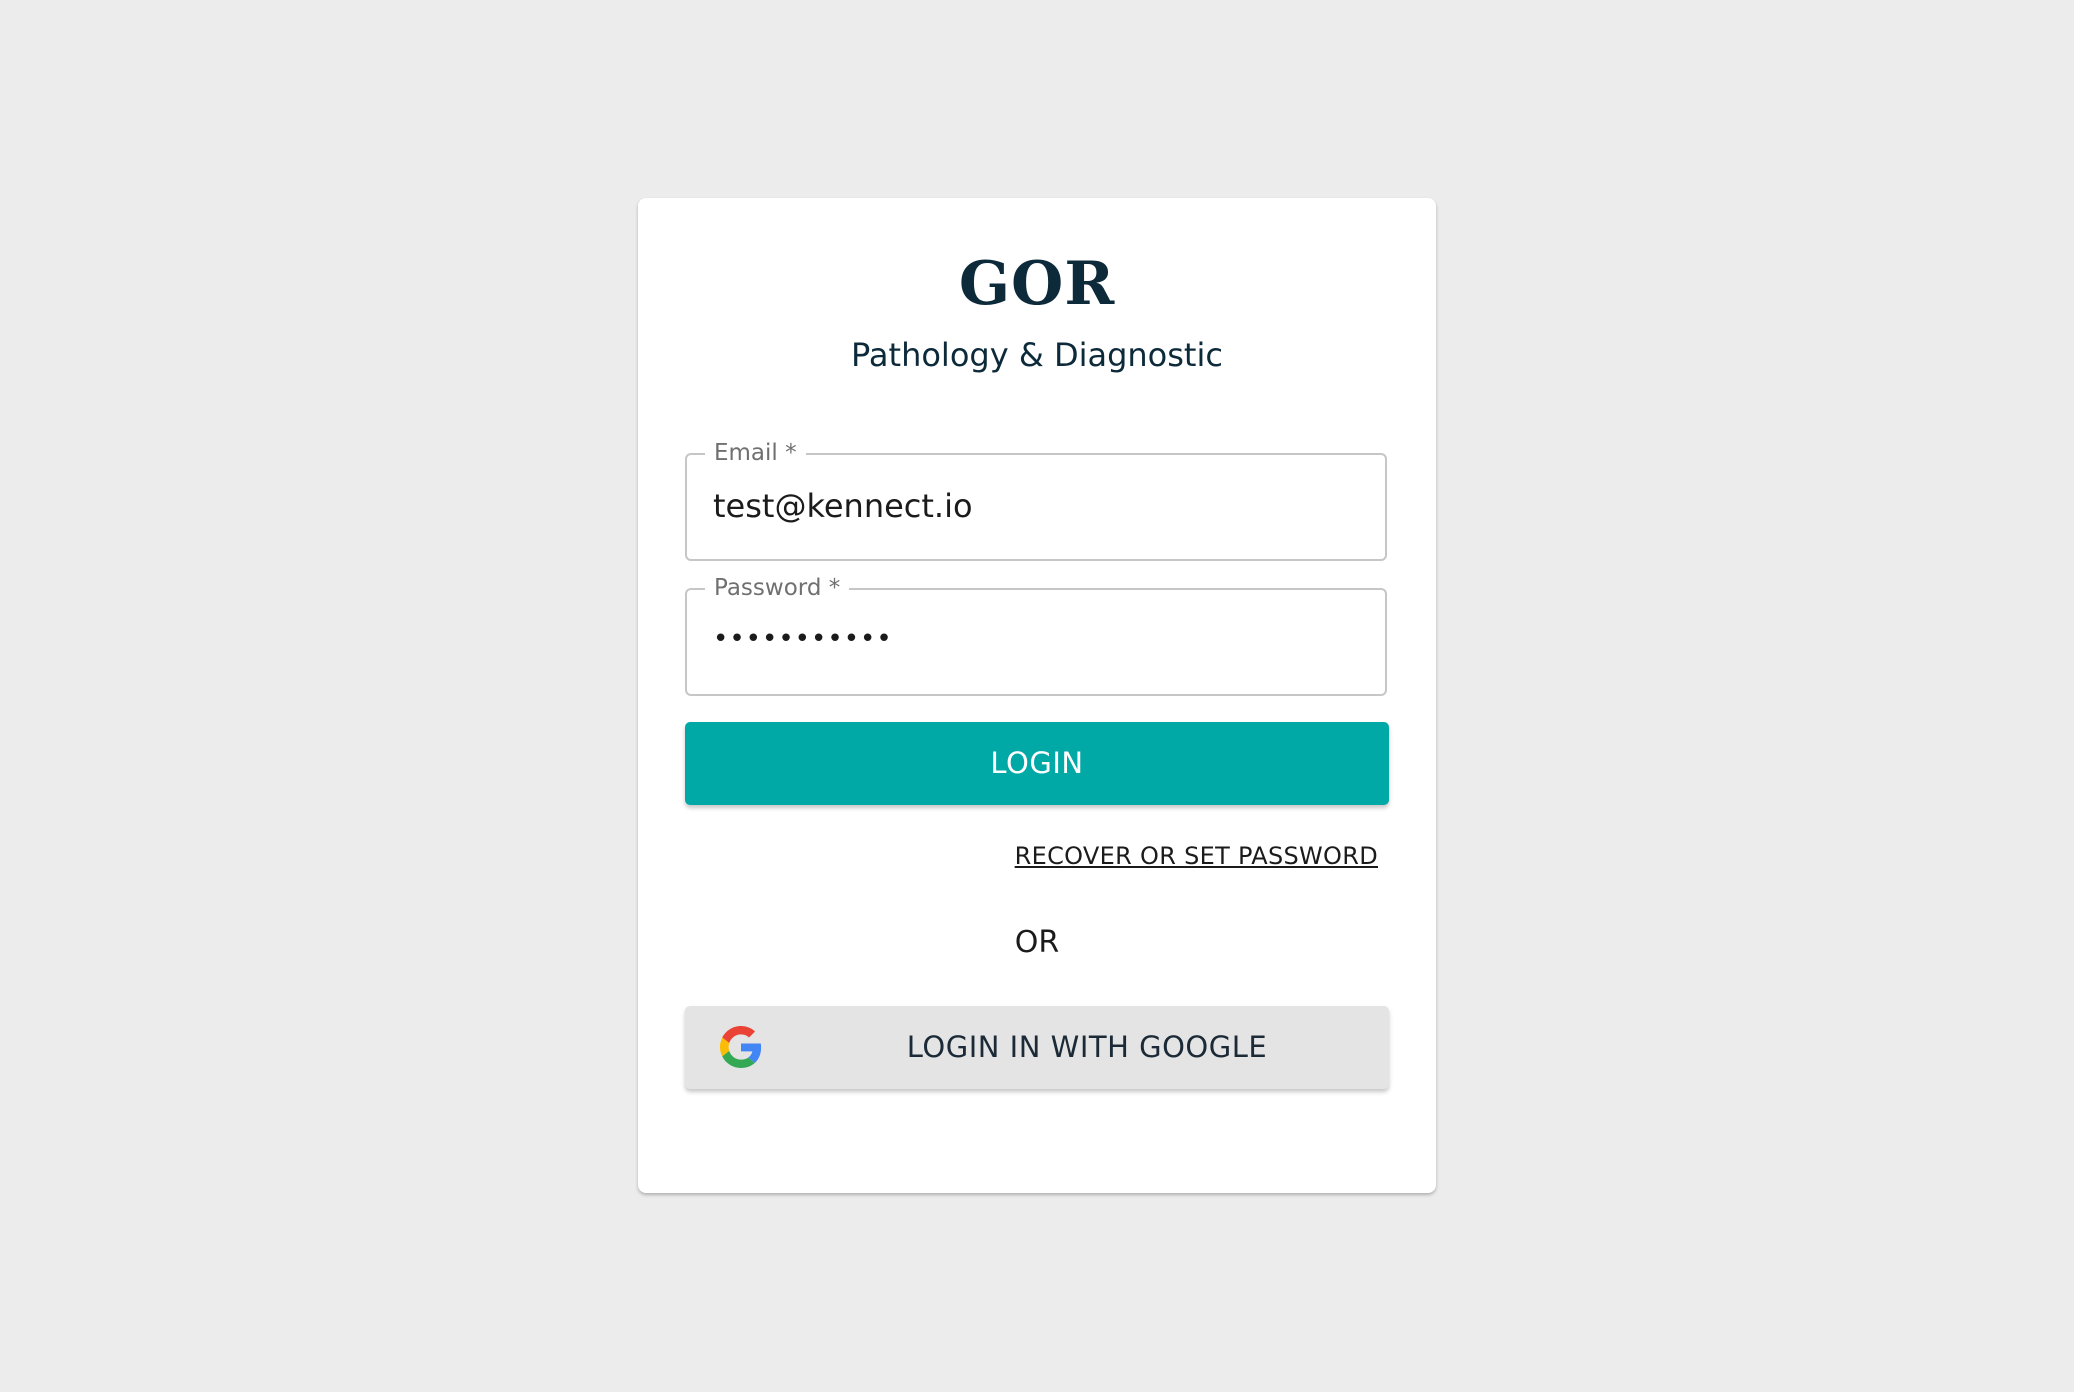 Image resolution: width=2074 pixels, height=1392 pixels. What do you see at coordinates (1036, 634) in the screenshot?
I see `password-field: Password * •••••••••••` at bounding box center [1036, 634].